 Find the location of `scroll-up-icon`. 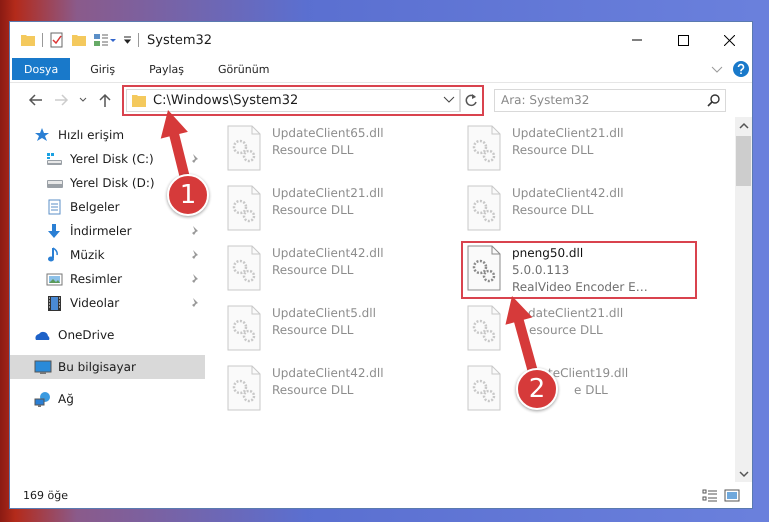

scroll-up-icon is located at coordinates (743, 126).